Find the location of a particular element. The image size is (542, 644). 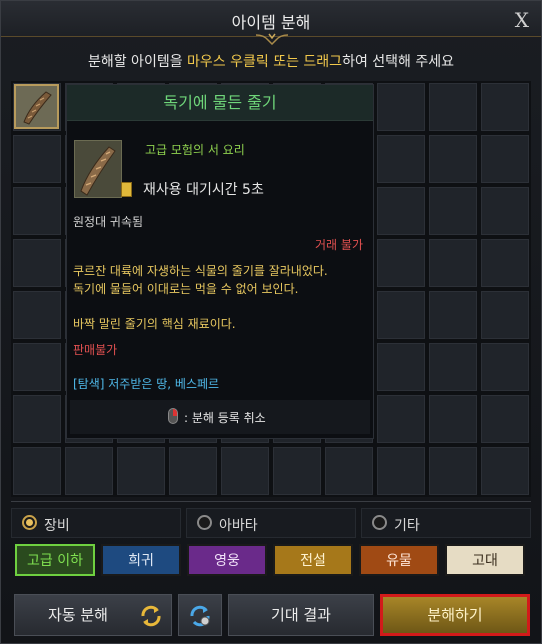

category-label: 아바타 is located at coordinates (238, 526).